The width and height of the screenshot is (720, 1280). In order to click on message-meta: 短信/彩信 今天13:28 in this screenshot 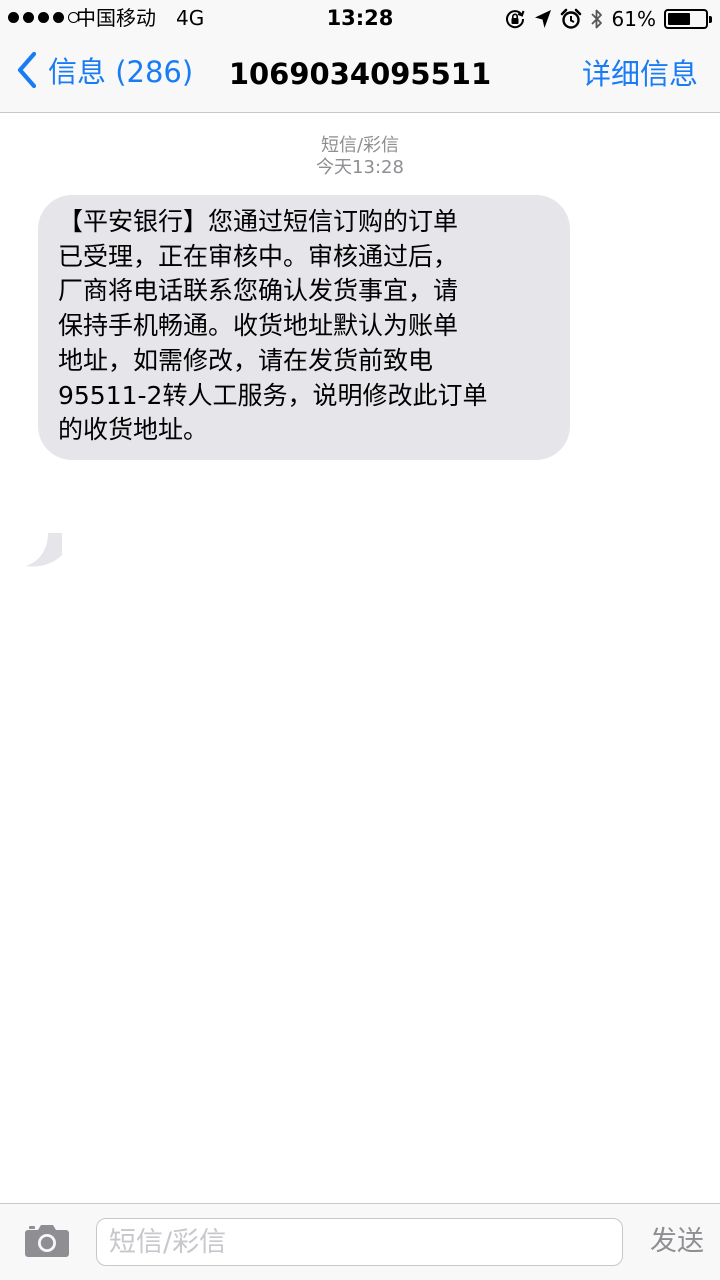, I will do `click(360, 157)`.